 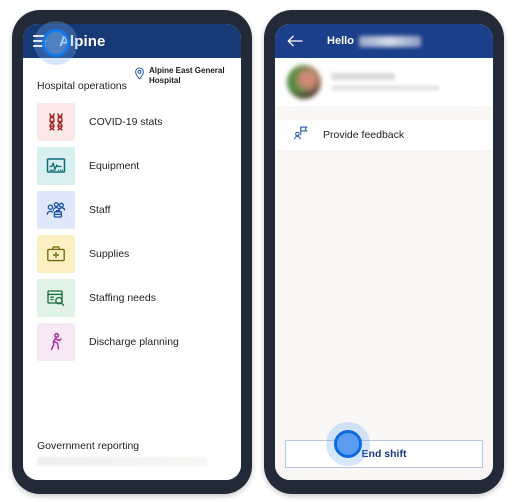 What do you see at coordinates (132, 41) in the screenshot?
I see `app-bar-left: Alpine` at bounding box center [132, 41].